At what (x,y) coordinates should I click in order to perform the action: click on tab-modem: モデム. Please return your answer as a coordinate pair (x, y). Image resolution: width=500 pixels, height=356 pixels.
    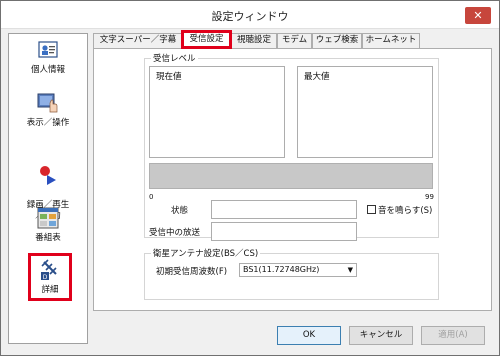
    Looking at the image, I should click on (294, 40).